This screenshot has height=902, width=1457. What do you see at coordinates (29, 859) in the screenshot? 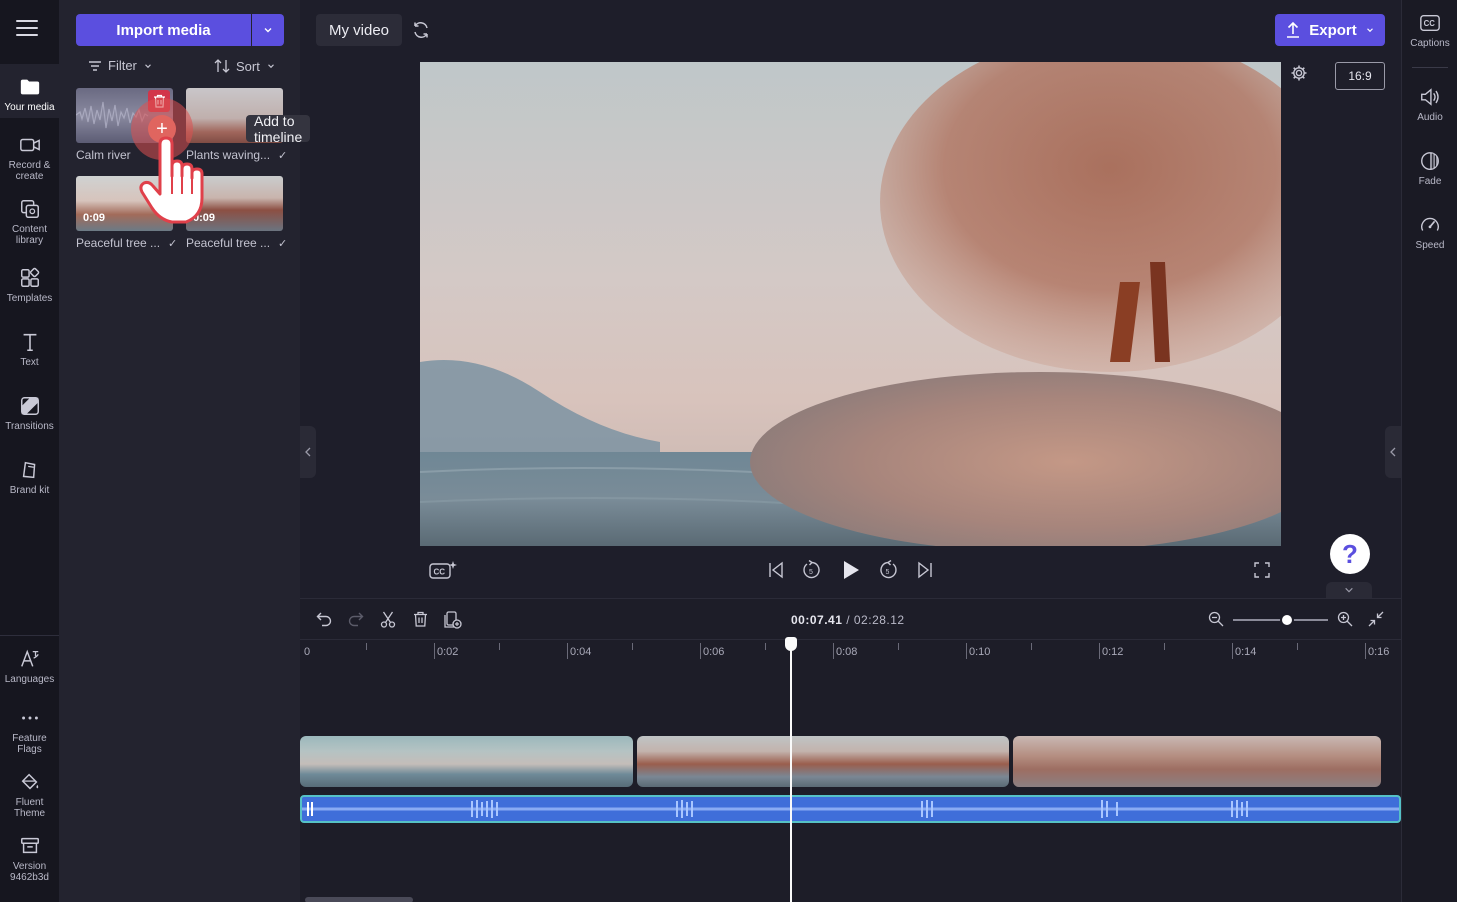
I see `nav-version: Version 9462b3d` at bounding box center [29, 859].